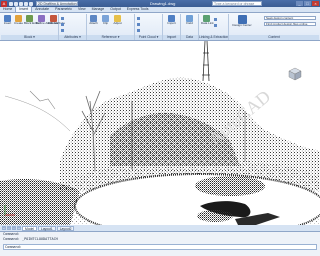 The image size is (320, 256). Describe the element at coordinates (72, 37) in the screenshot. I see `attributes-panel-title: Attributes ▾` at that location.